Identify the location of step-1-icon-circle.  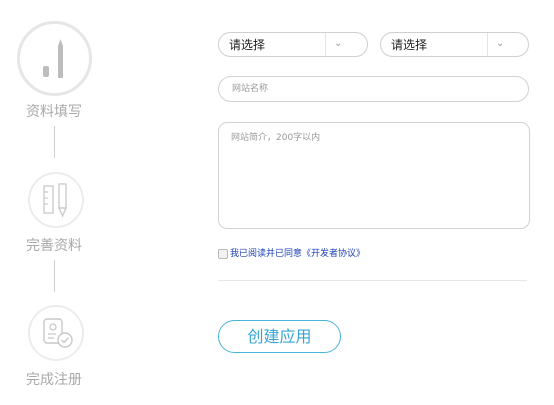
(54, 58).